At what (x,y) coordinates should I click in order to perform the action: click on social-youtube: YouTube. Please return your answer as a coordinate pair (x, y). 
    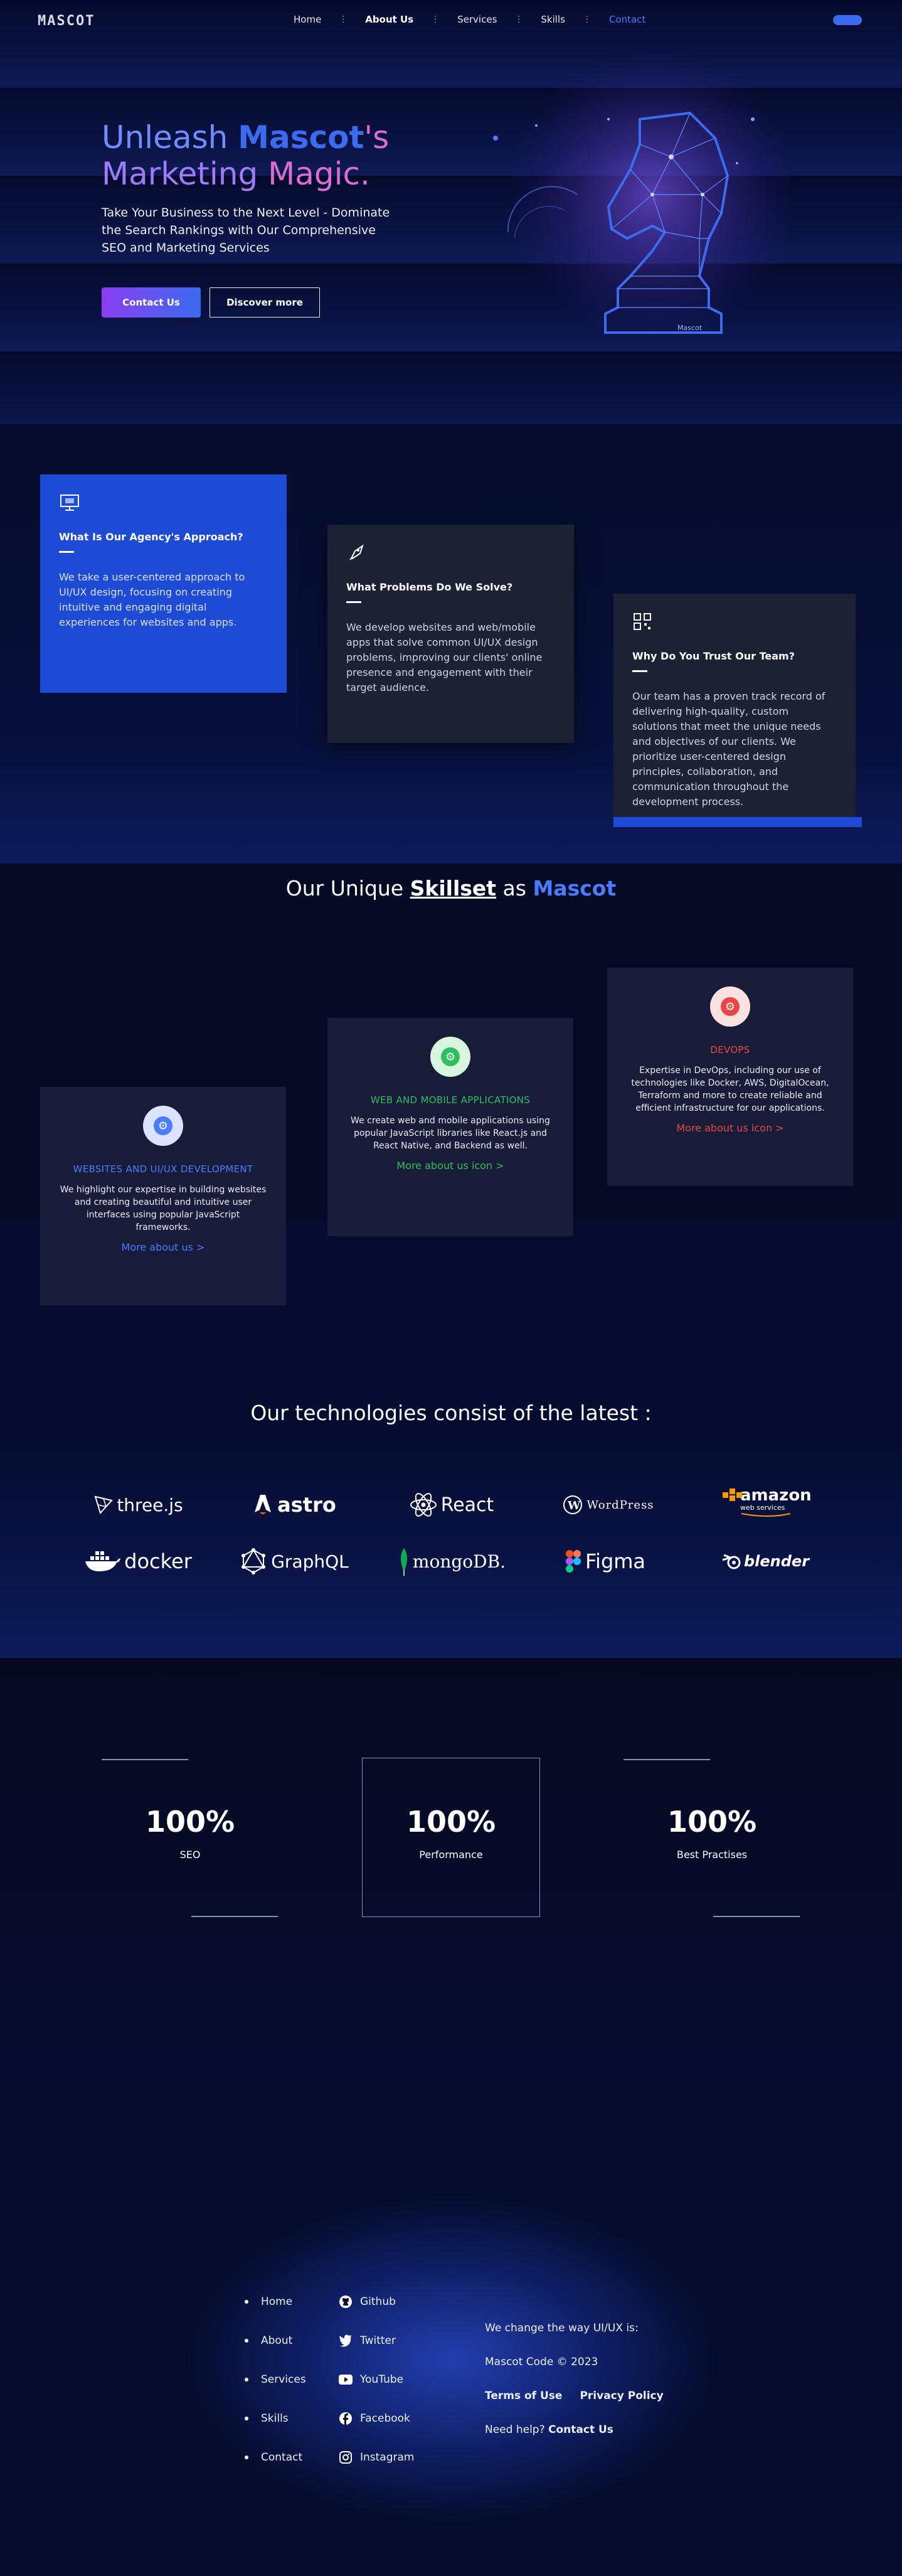
    Looking at the image, I should click on (377, 2379).